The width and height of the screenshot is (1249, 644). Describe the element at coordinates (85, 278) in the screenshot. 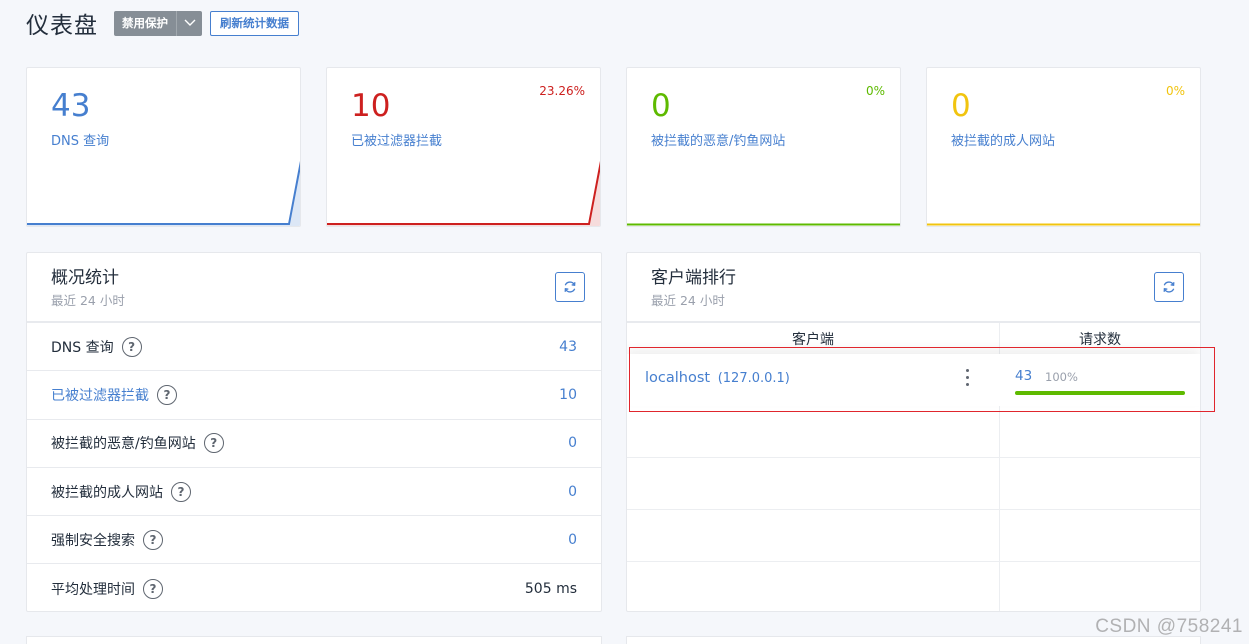

I see `panel-title: 概况统计` at that location.